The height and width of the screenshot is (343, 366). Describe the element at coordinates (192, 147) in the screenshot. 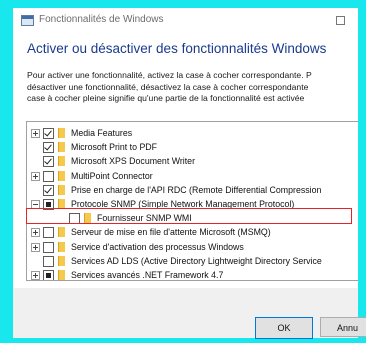

I see `feature-row: Microsoft Print to PDF` at that location.